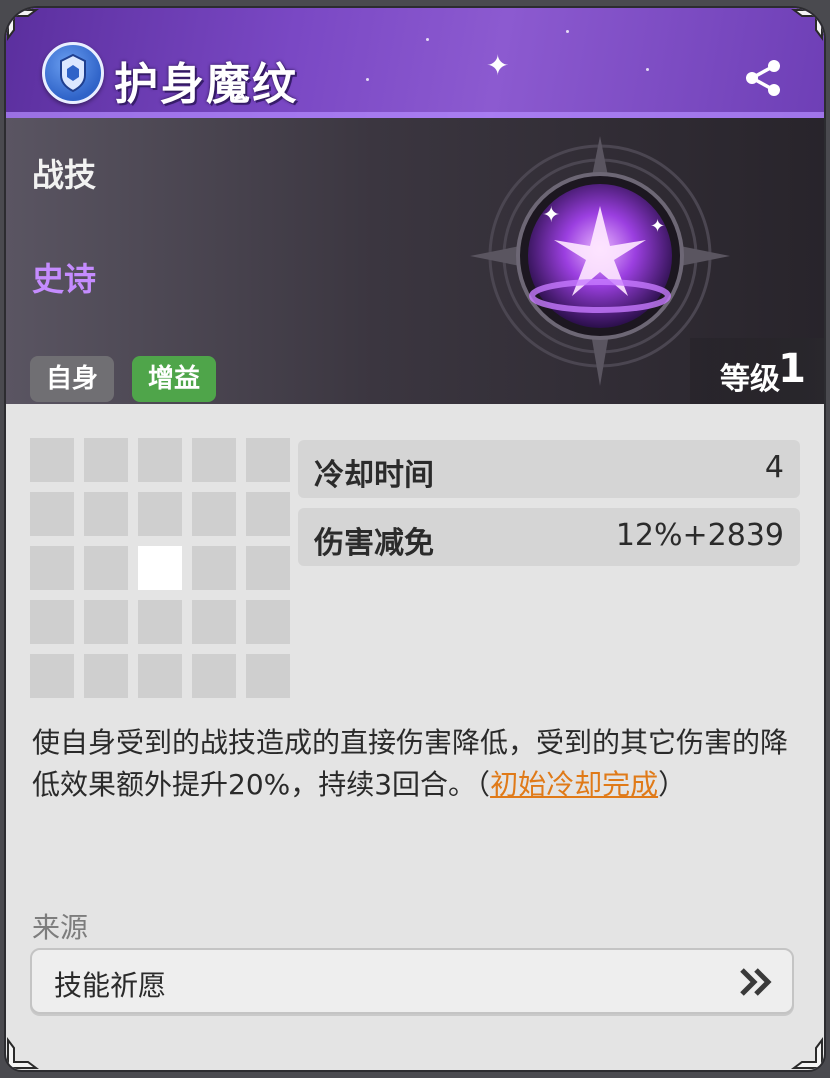  What do you see at coordinates (64, 279) in the screenshot?
I see `skill-rarity: 史诗` at bounding box center [64, 279].